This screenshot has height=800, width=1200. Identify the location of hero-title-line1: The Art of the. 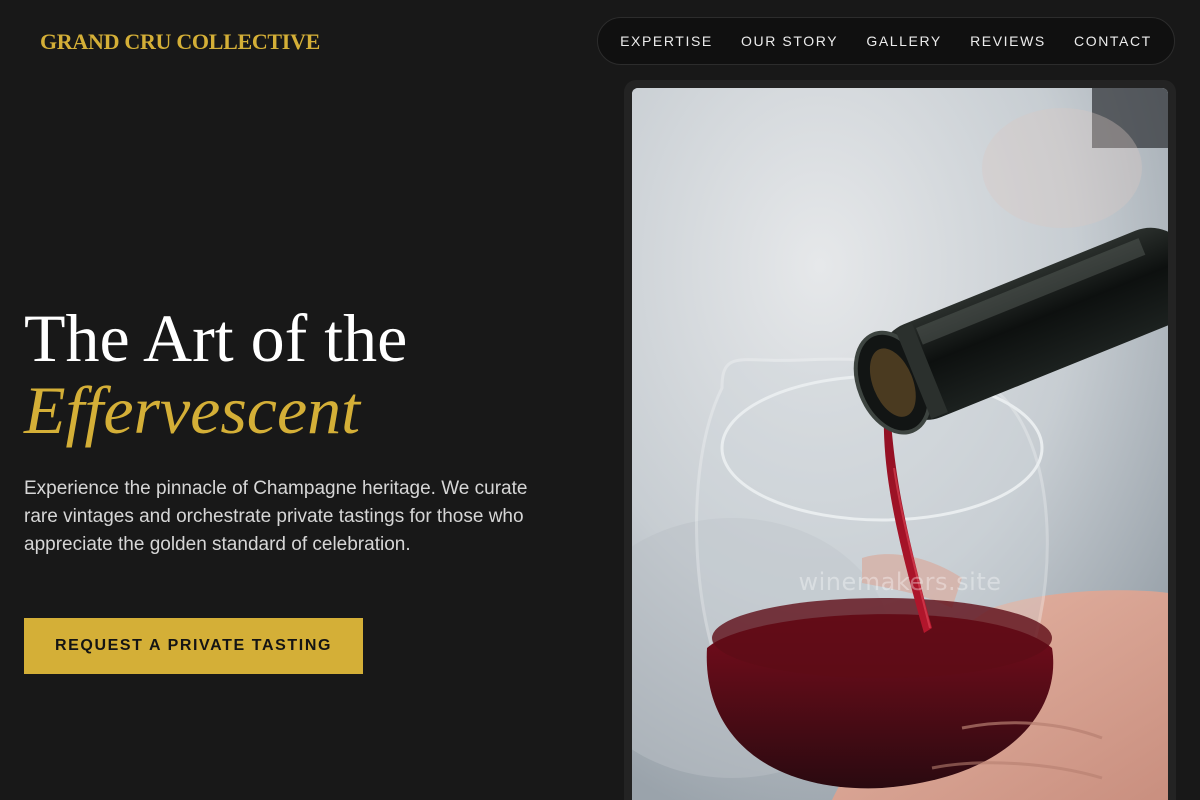
(216, 338).